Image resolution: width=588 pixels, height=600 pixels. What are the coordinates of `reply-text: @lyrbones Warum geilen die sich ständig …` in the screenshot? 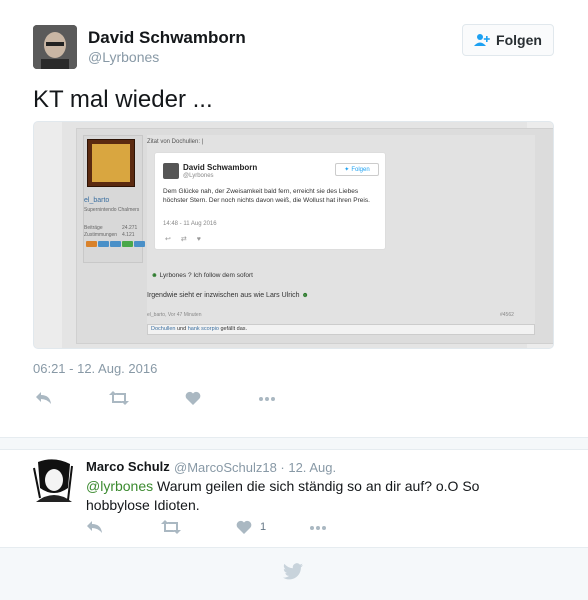 It's located at (311, 496).